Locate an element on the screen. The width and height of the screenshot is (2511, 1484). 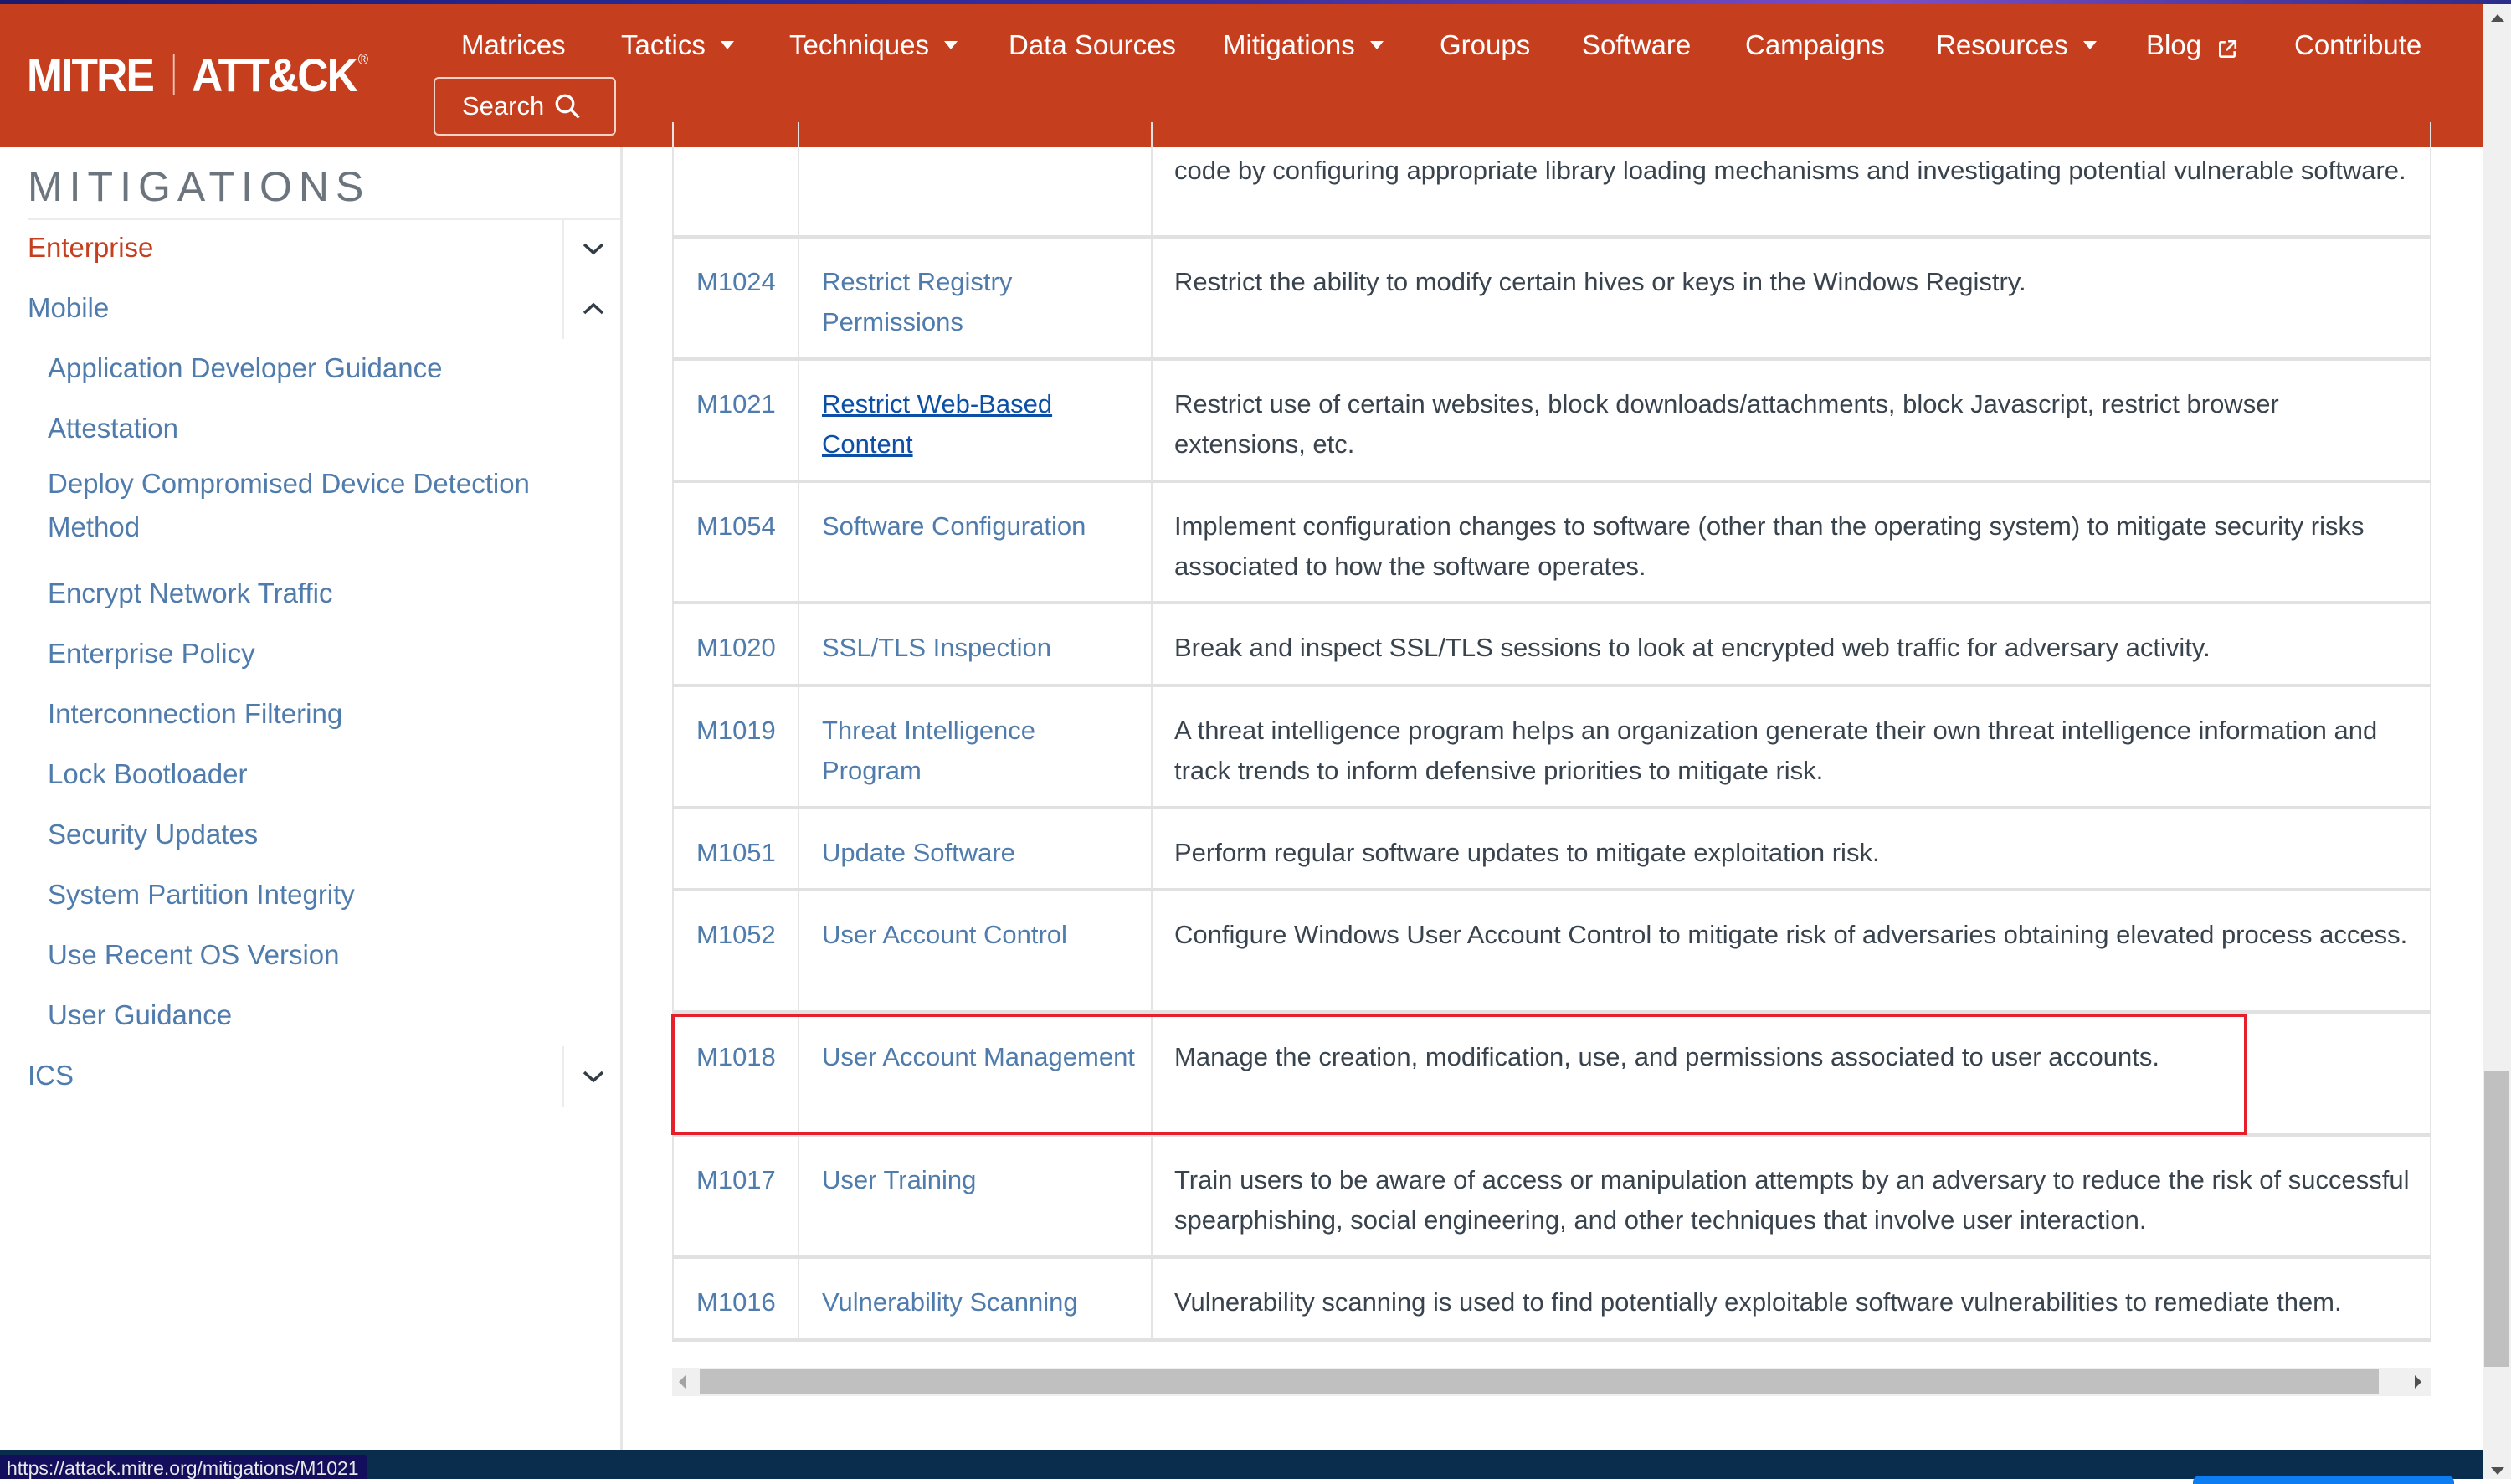
mitigation-name-link: Restrict Registry Permissions is located at coordinates (981, 302).